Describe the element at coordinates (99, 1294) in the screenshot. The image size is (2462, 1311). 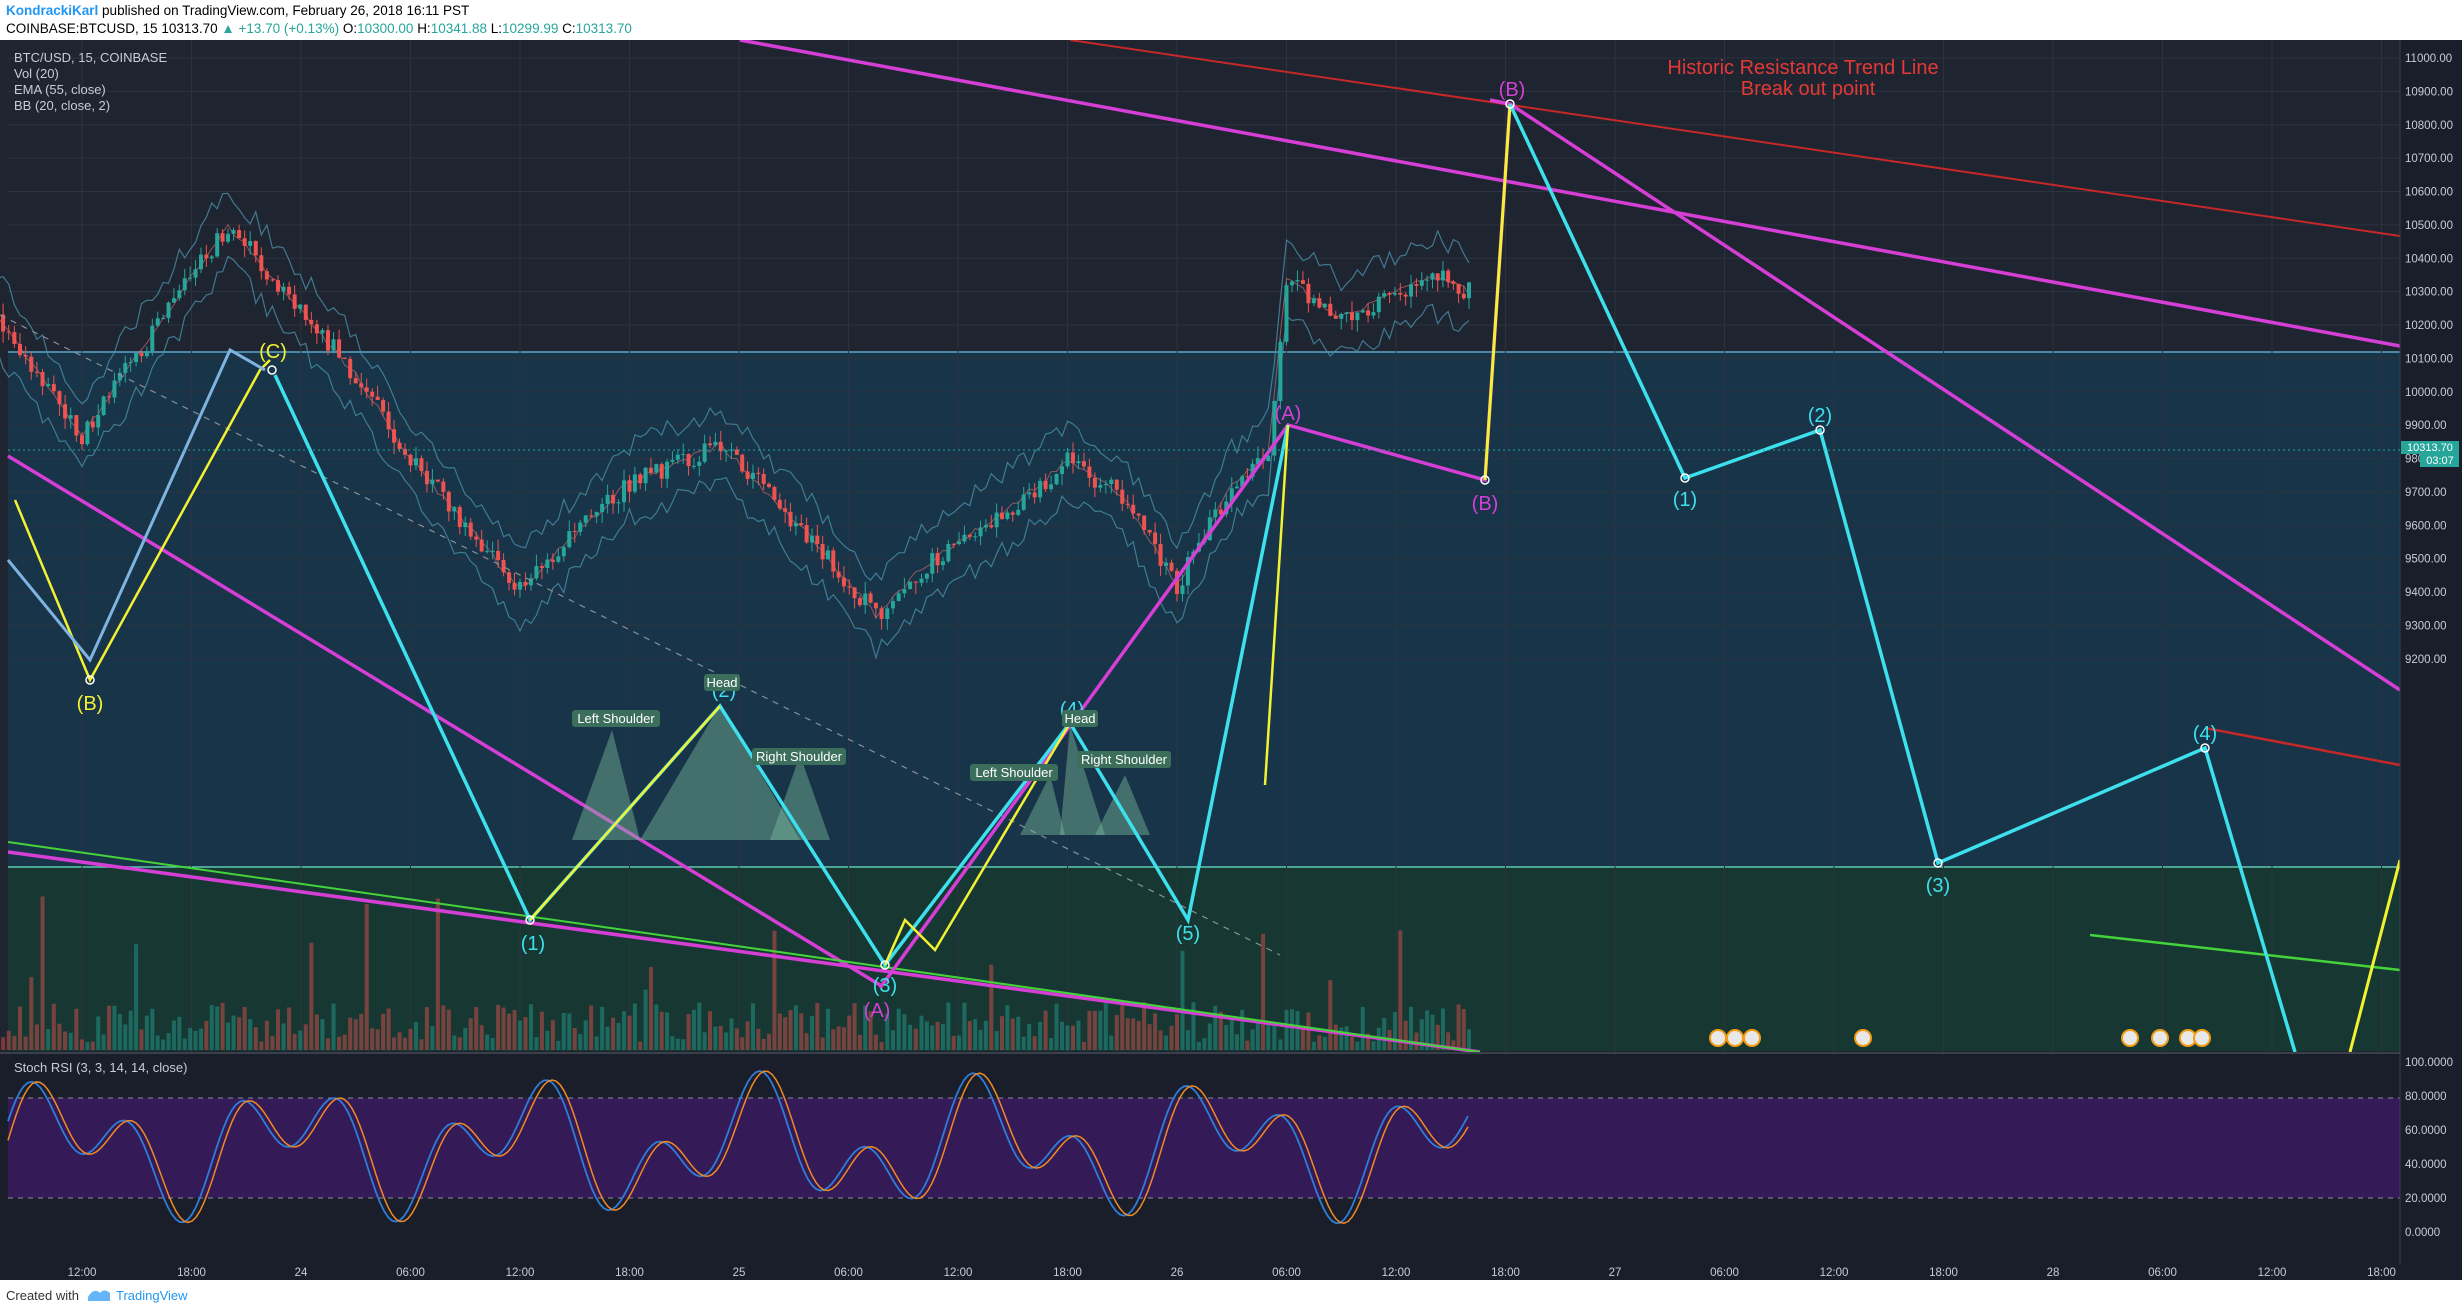
I see `tradingview-logo-icon` at that location.